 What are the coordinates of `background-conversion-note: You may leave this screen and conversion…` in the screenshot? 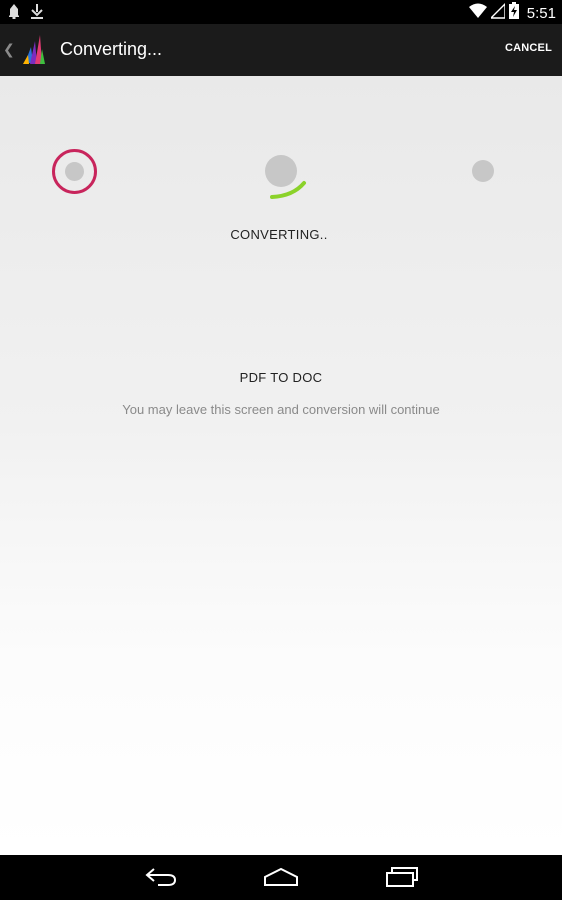 It's located at (281, 409).